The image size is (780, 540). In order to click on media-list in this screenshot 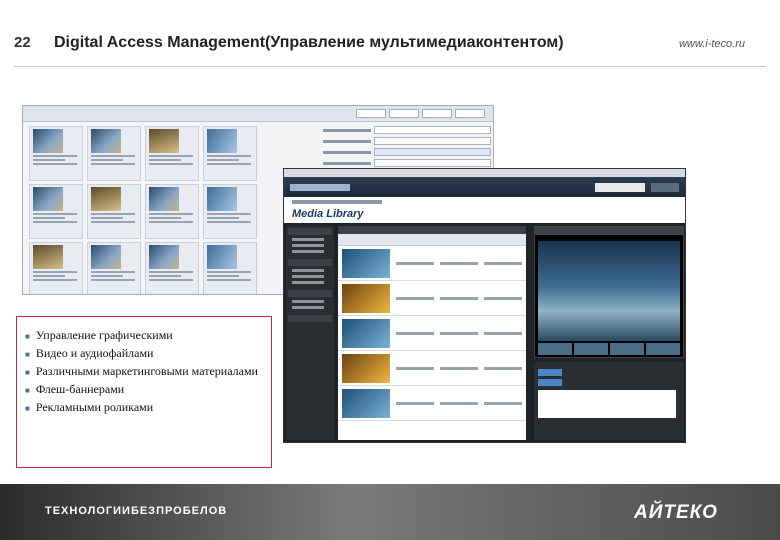, I will do `click(432, 333)`.